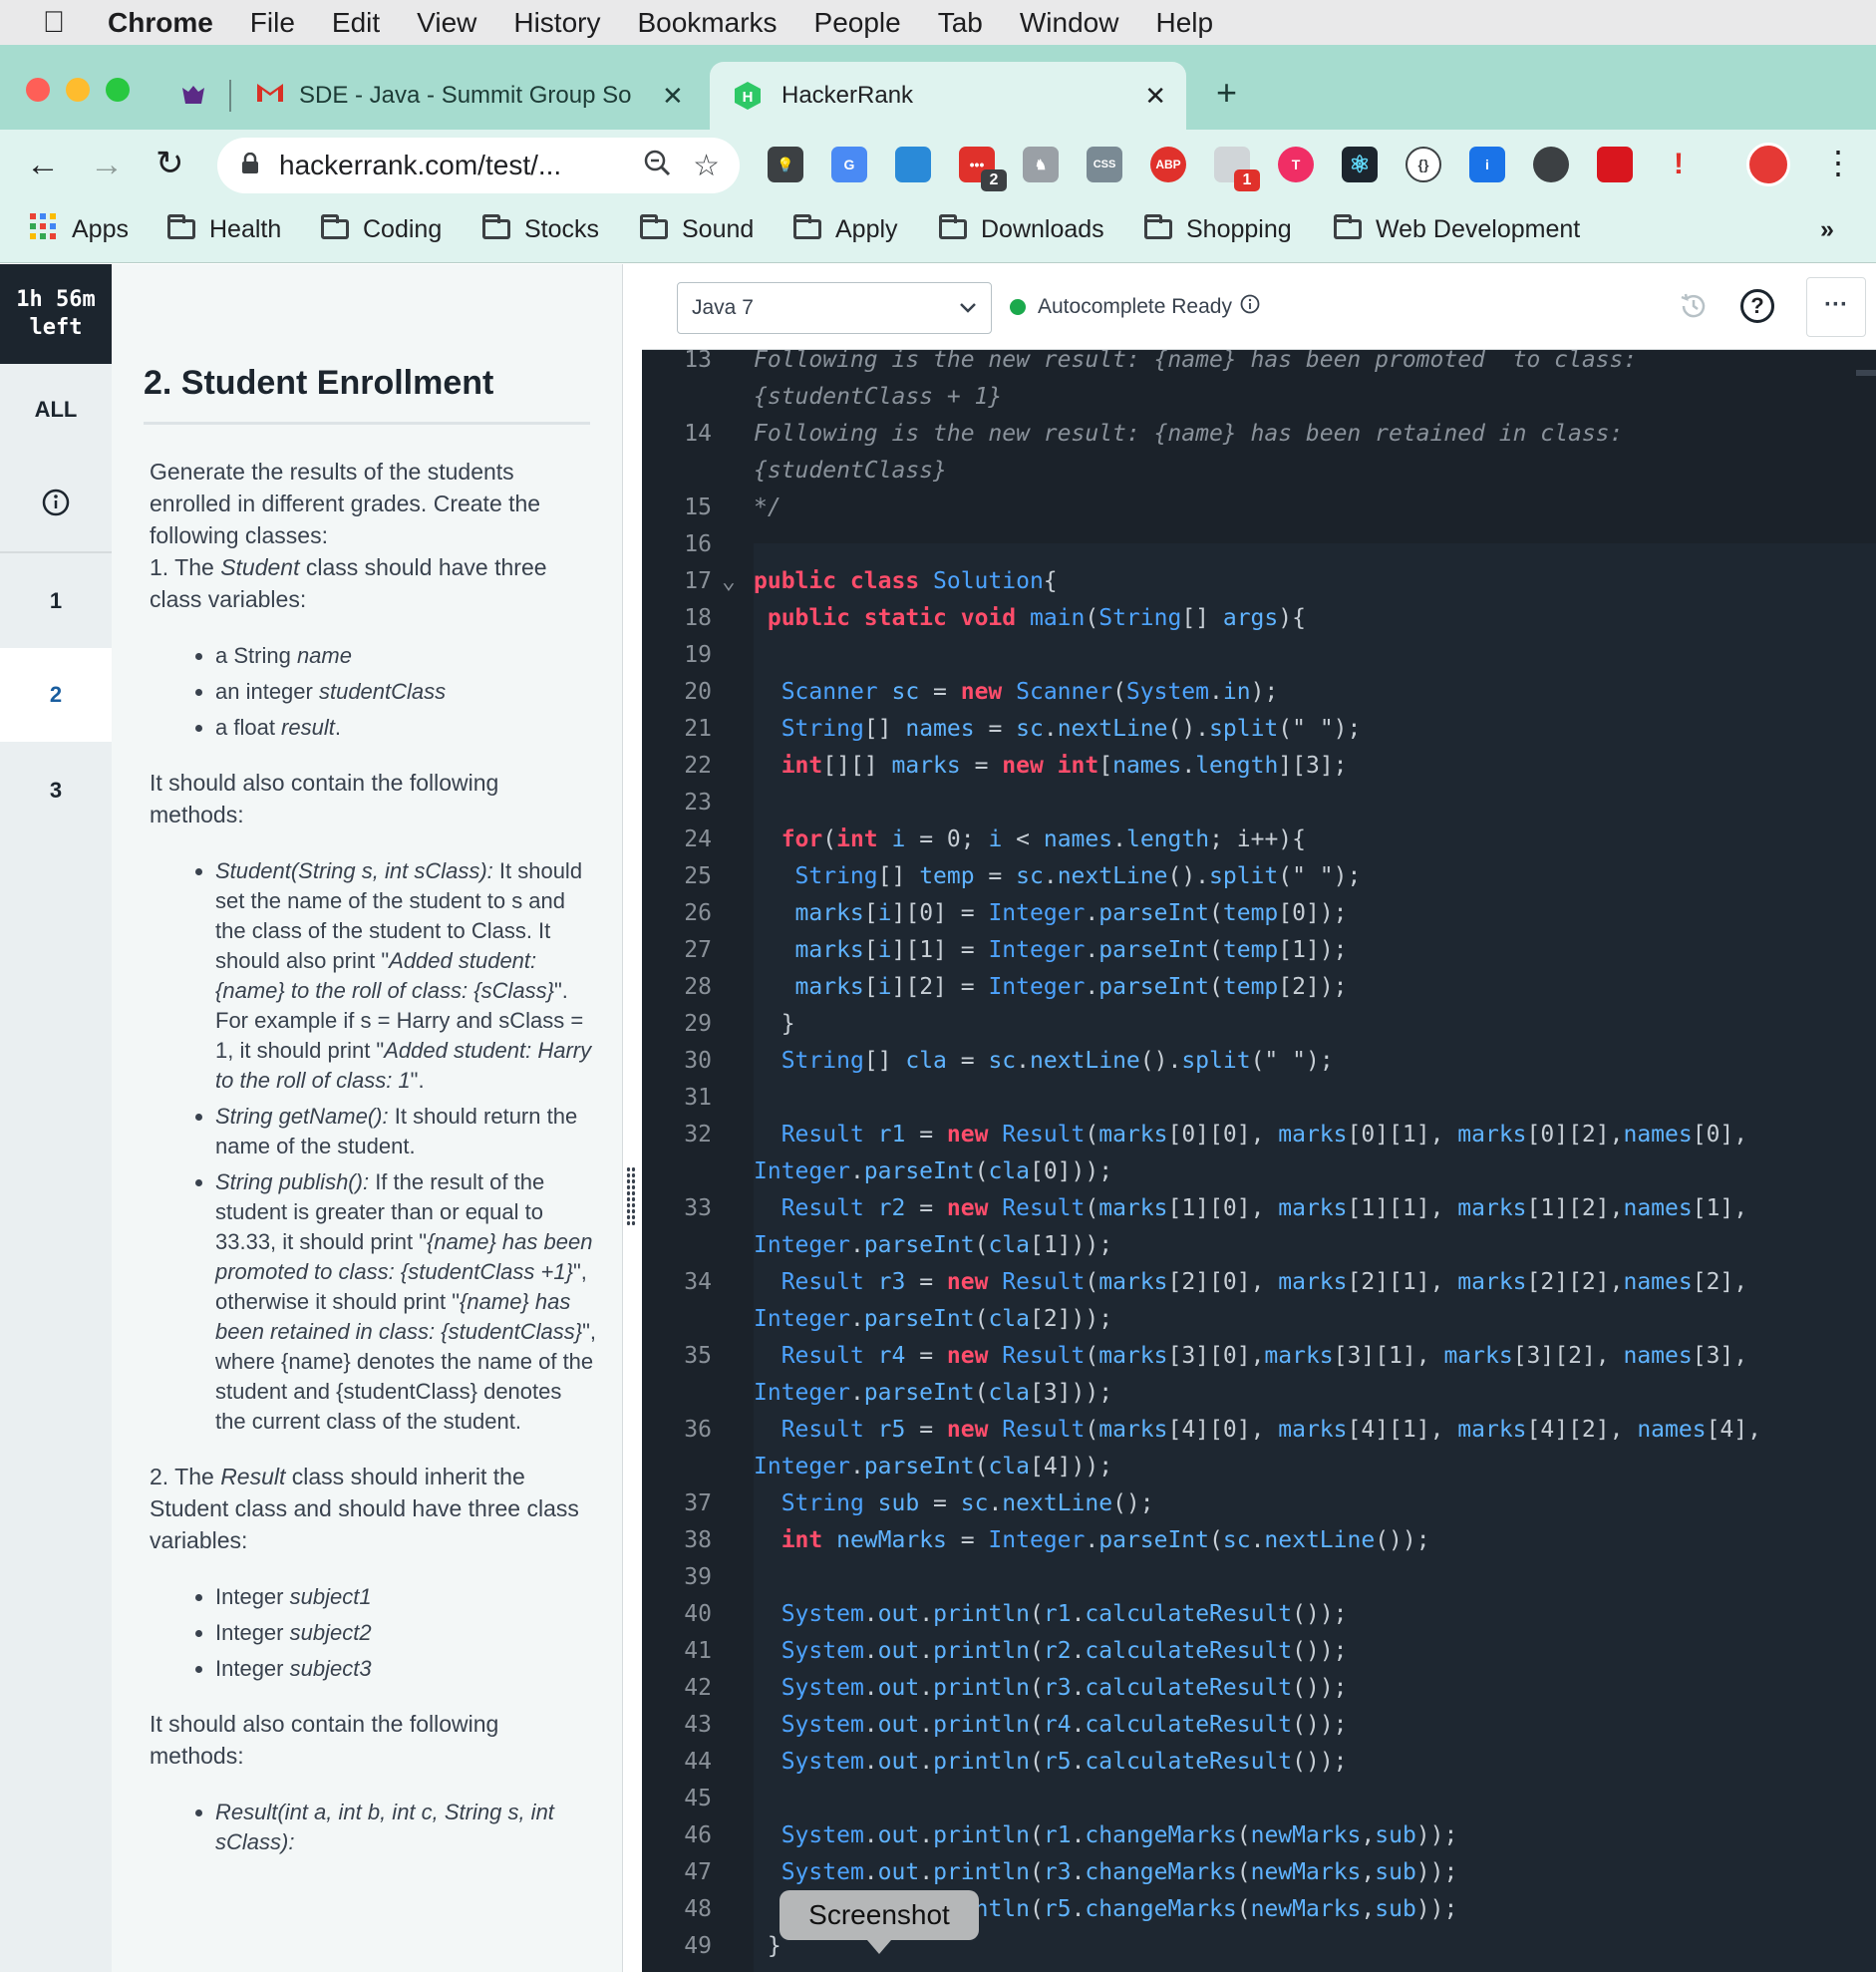  I want to click on bookmark-star-icon: ☆, so click(706, 166).